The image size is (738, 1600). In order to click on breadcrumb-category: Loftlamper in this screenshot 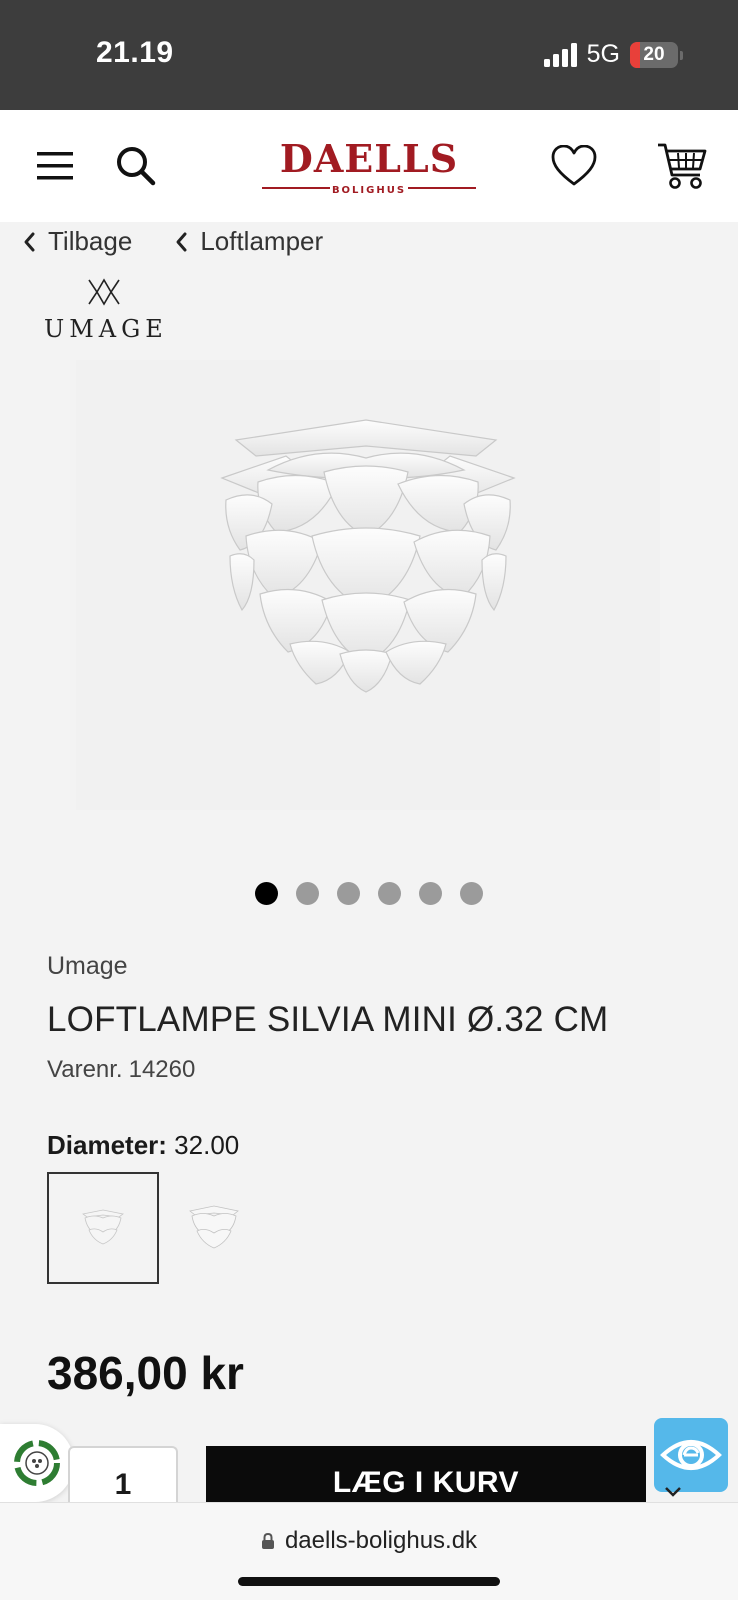, I will do `click(248, 241)`.